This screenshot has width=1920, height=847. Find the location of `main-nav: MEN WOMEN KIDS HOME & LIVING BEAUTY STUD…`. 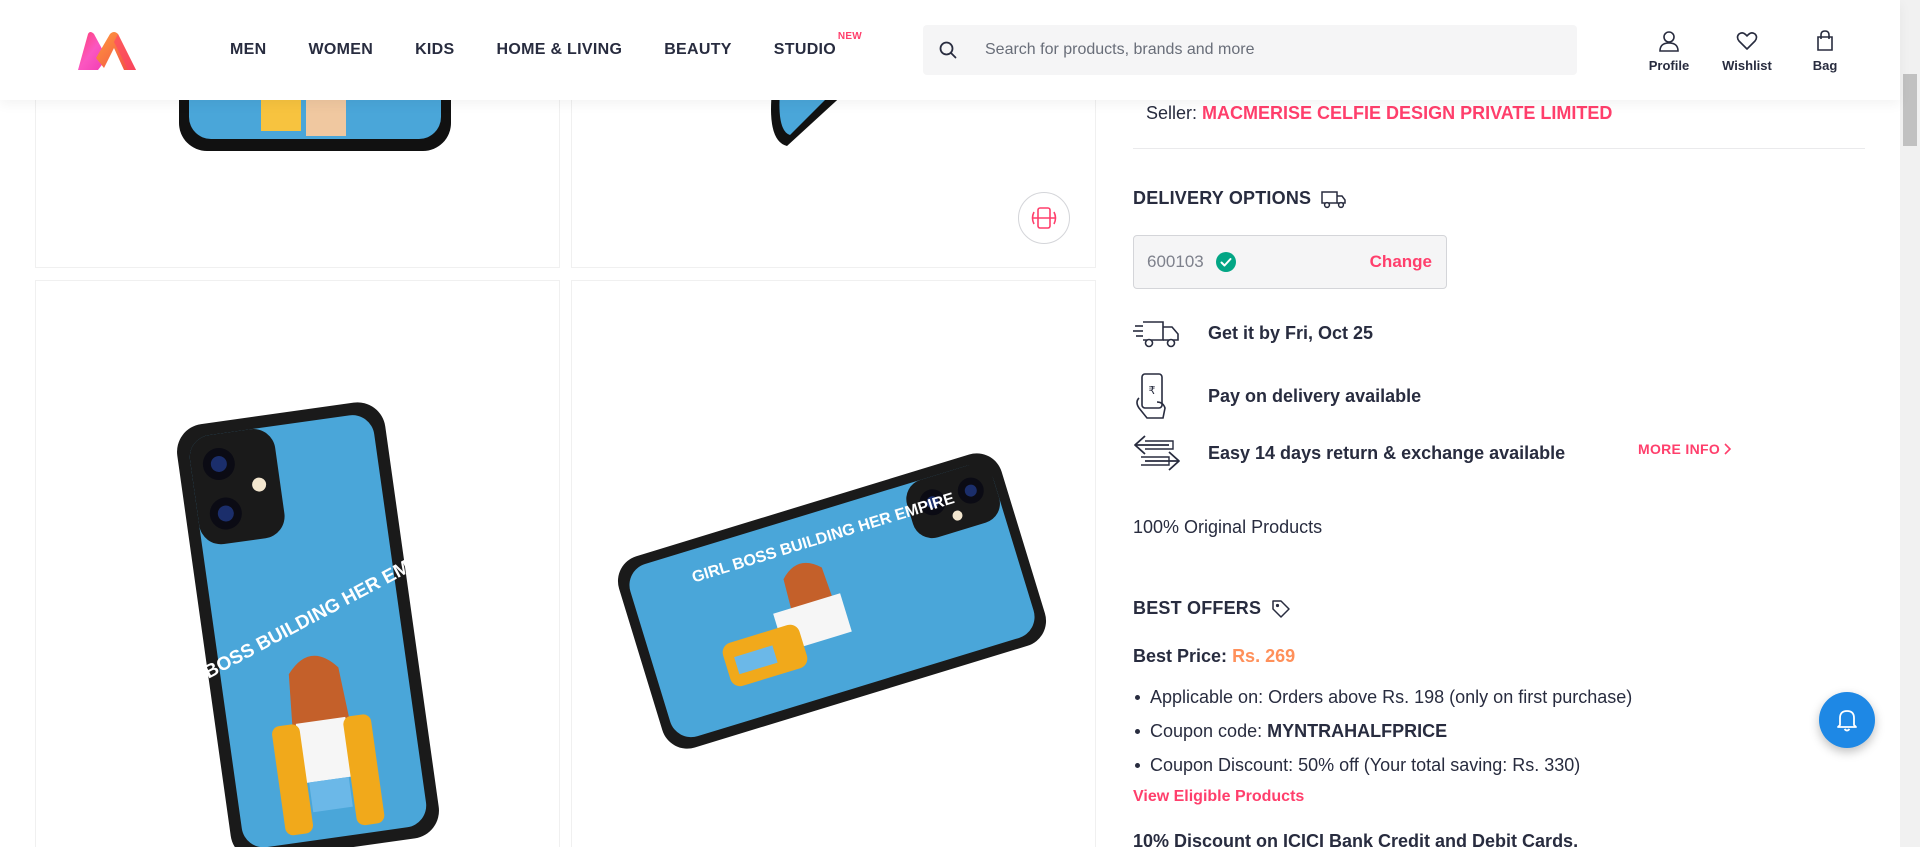

main-nav: MEN WOMEN KIDS HOME & LIVING BEAUTY STUD… is located at coordinates (554, 50).